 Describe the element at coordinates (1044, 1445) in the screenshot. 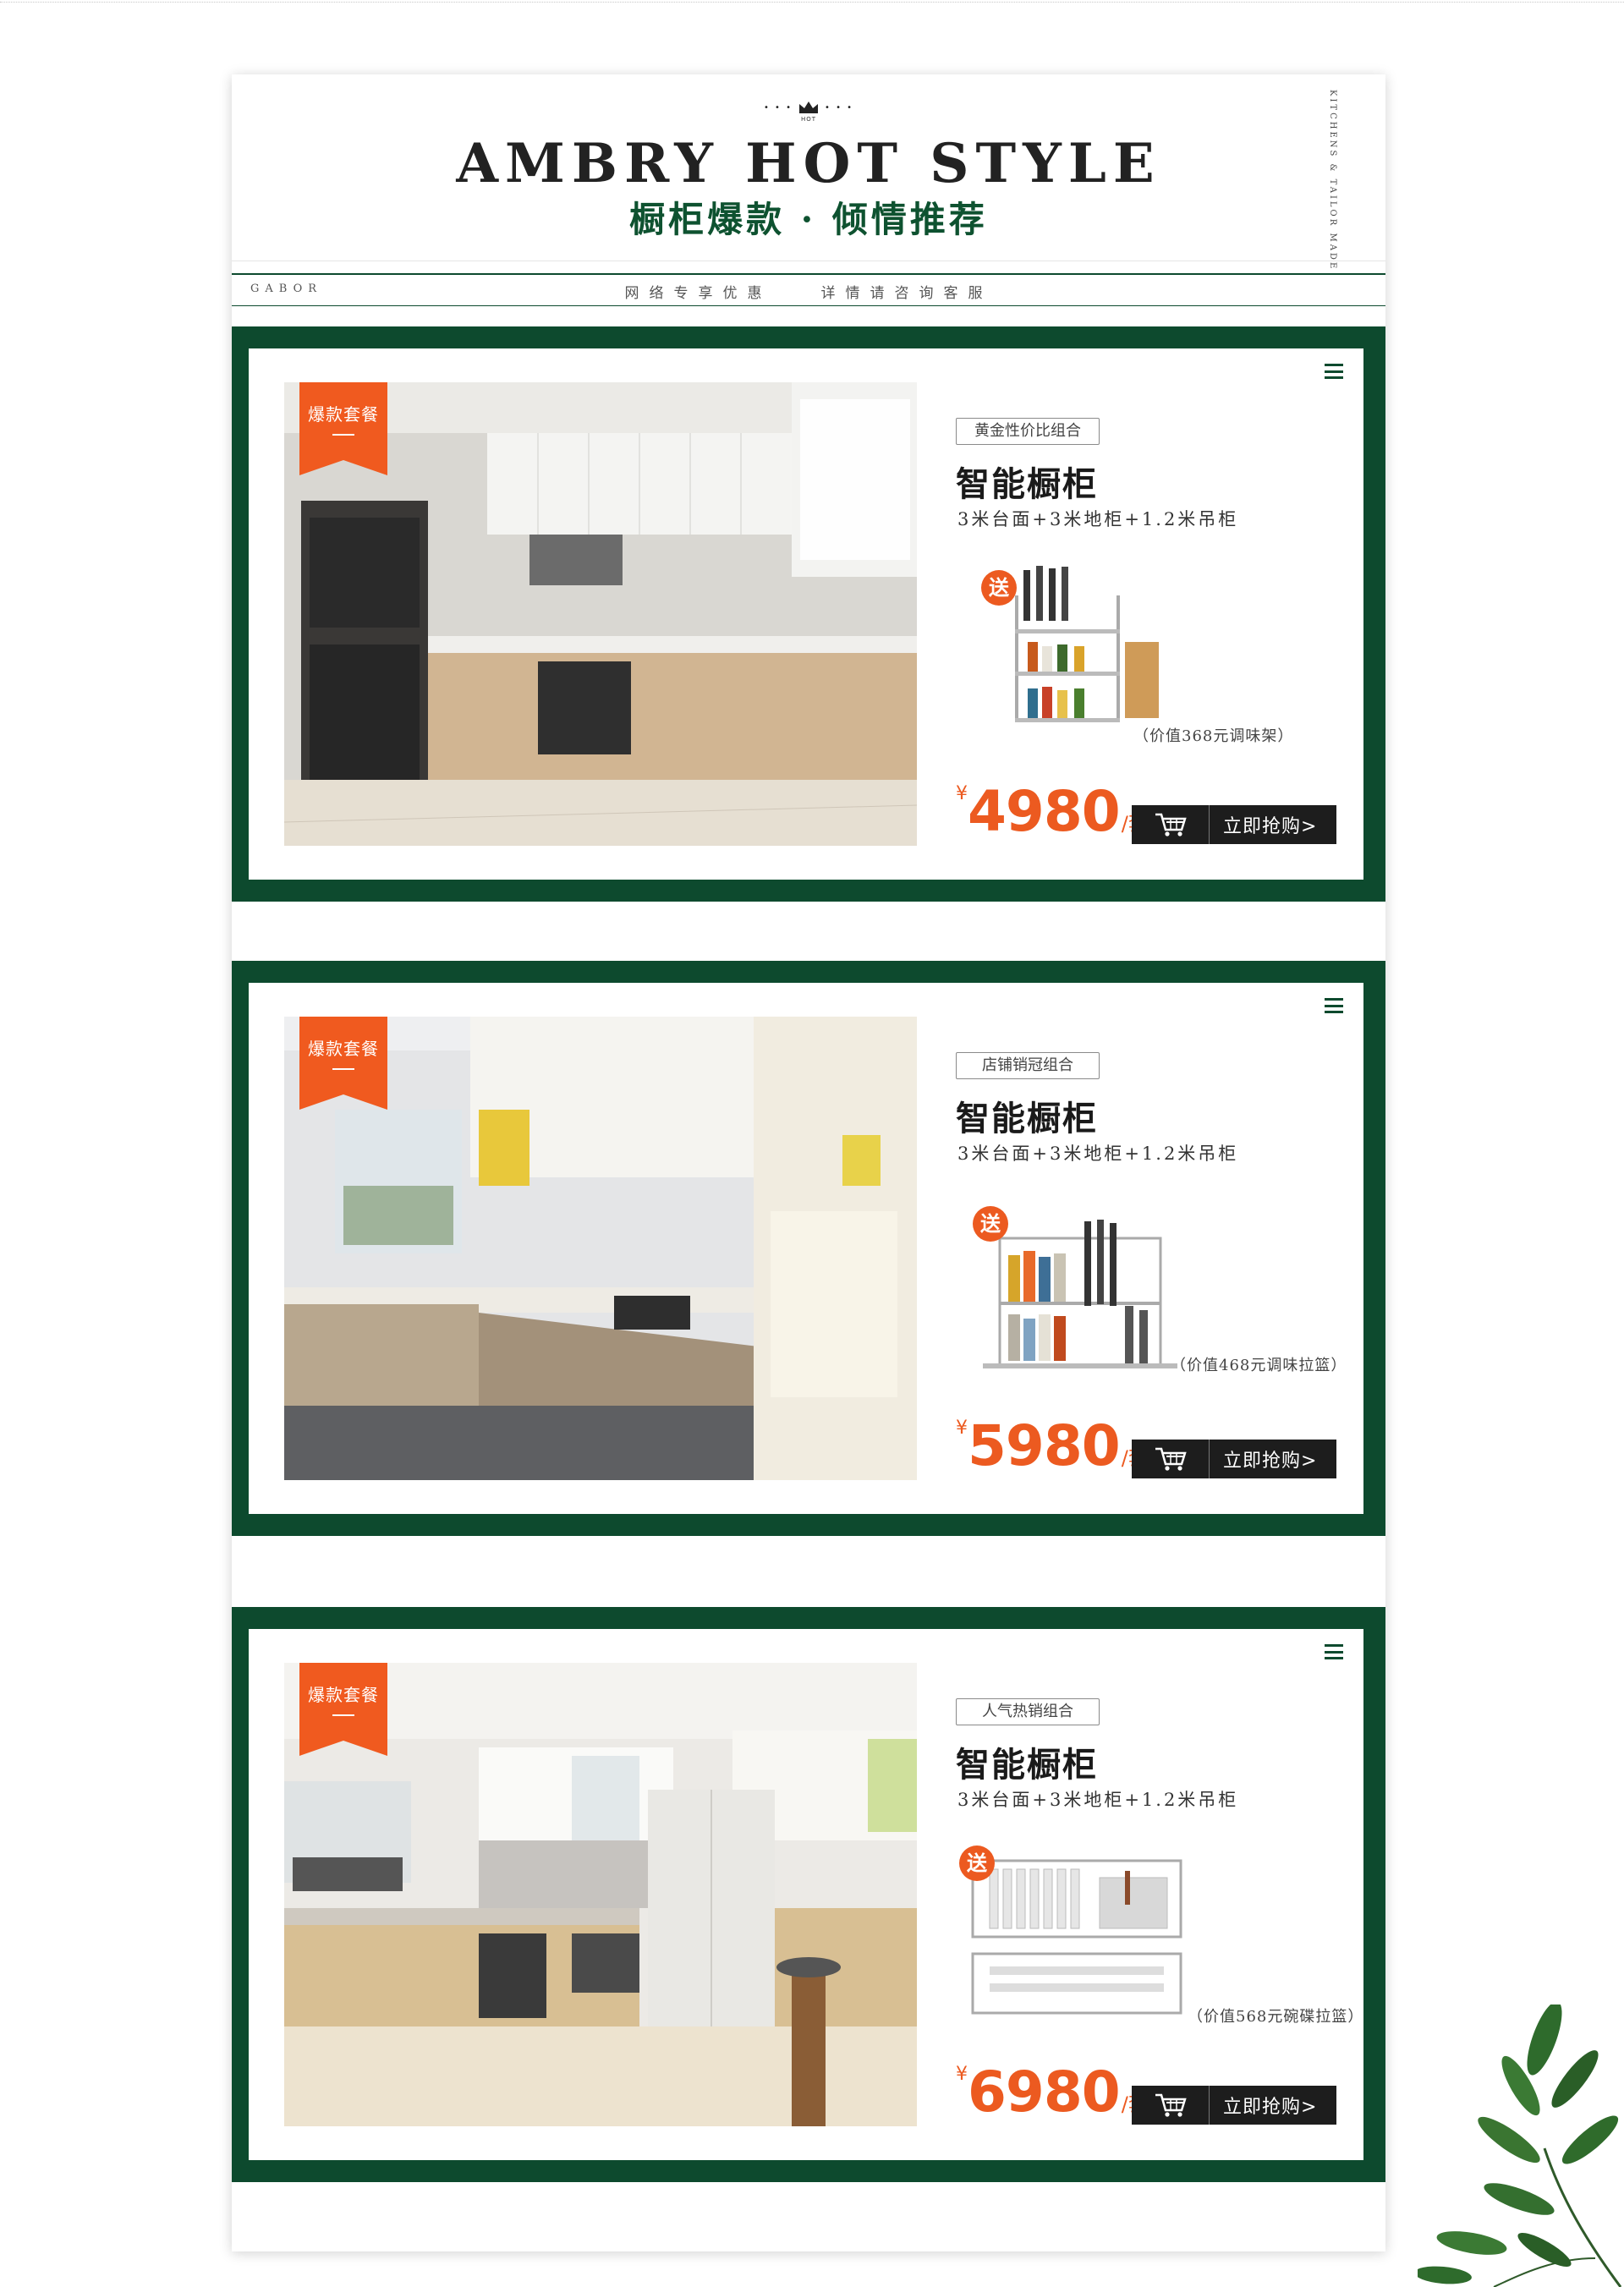

I see `price-value: 5980` at that location.